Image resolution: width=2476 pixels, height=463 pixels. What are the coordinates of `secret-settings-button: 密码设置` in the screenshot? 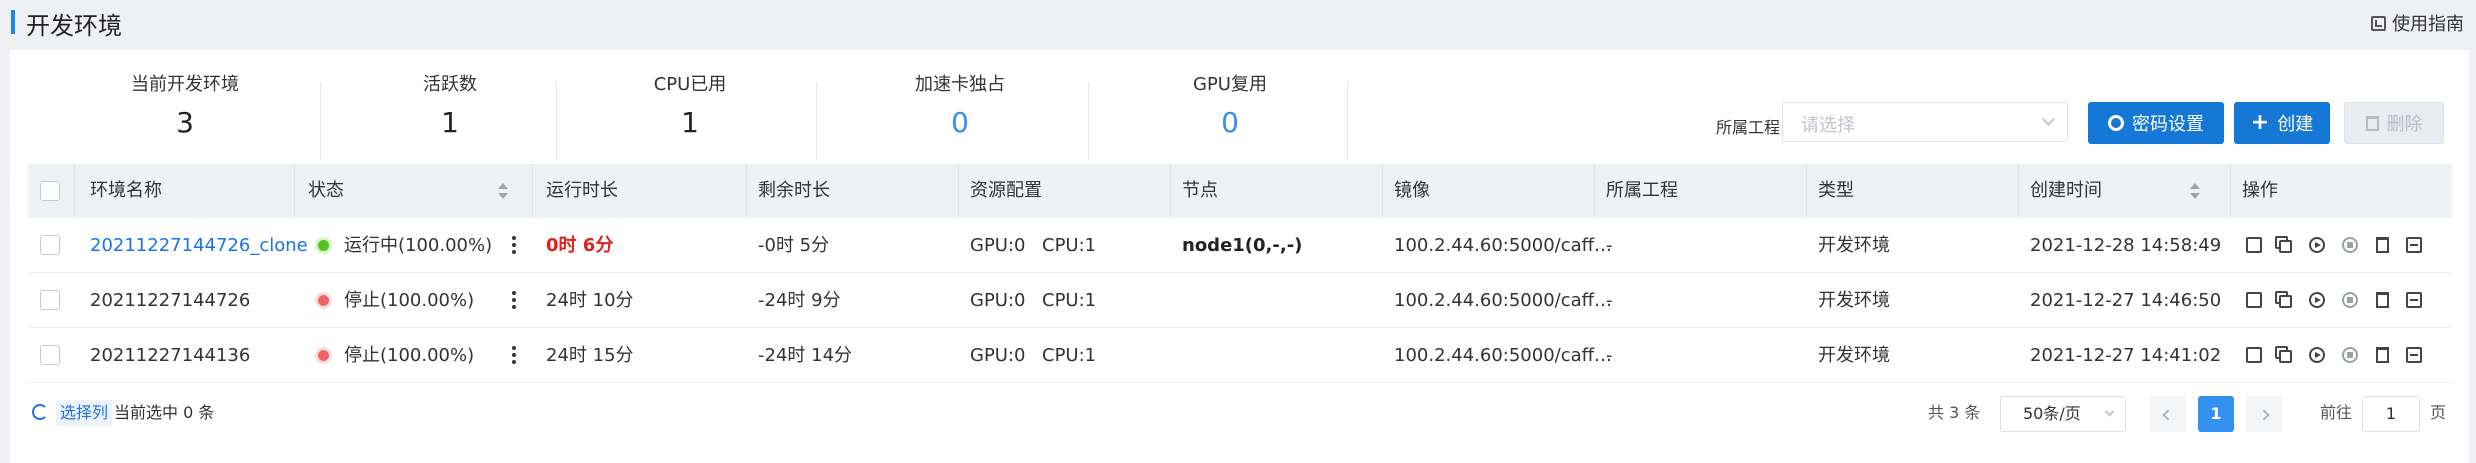 It's located at (2156, 123).